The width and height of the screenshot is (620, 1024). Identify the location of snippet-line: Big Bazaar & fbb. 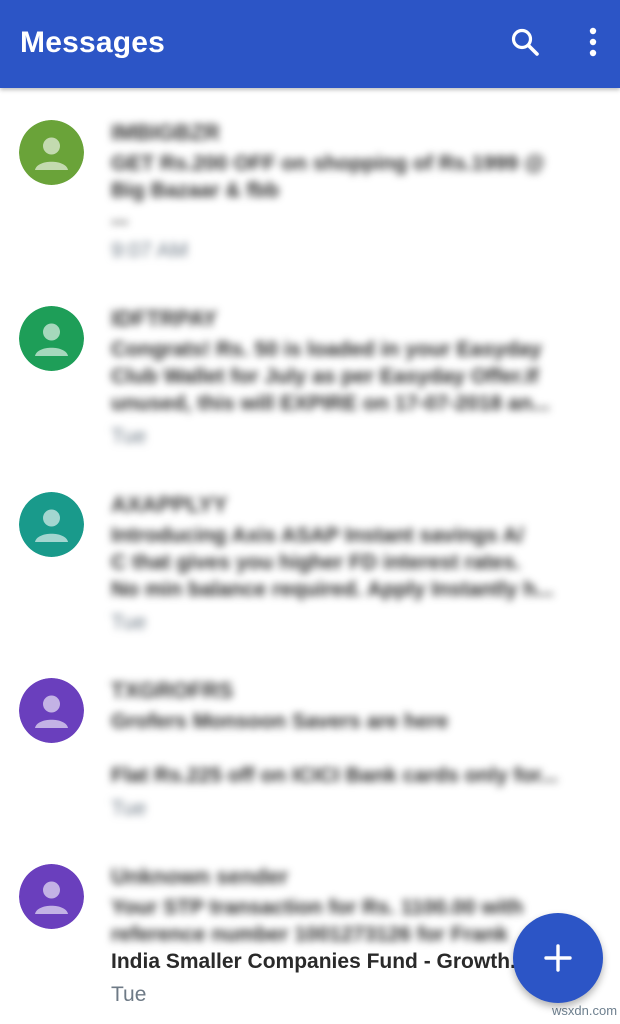
(195, 190).